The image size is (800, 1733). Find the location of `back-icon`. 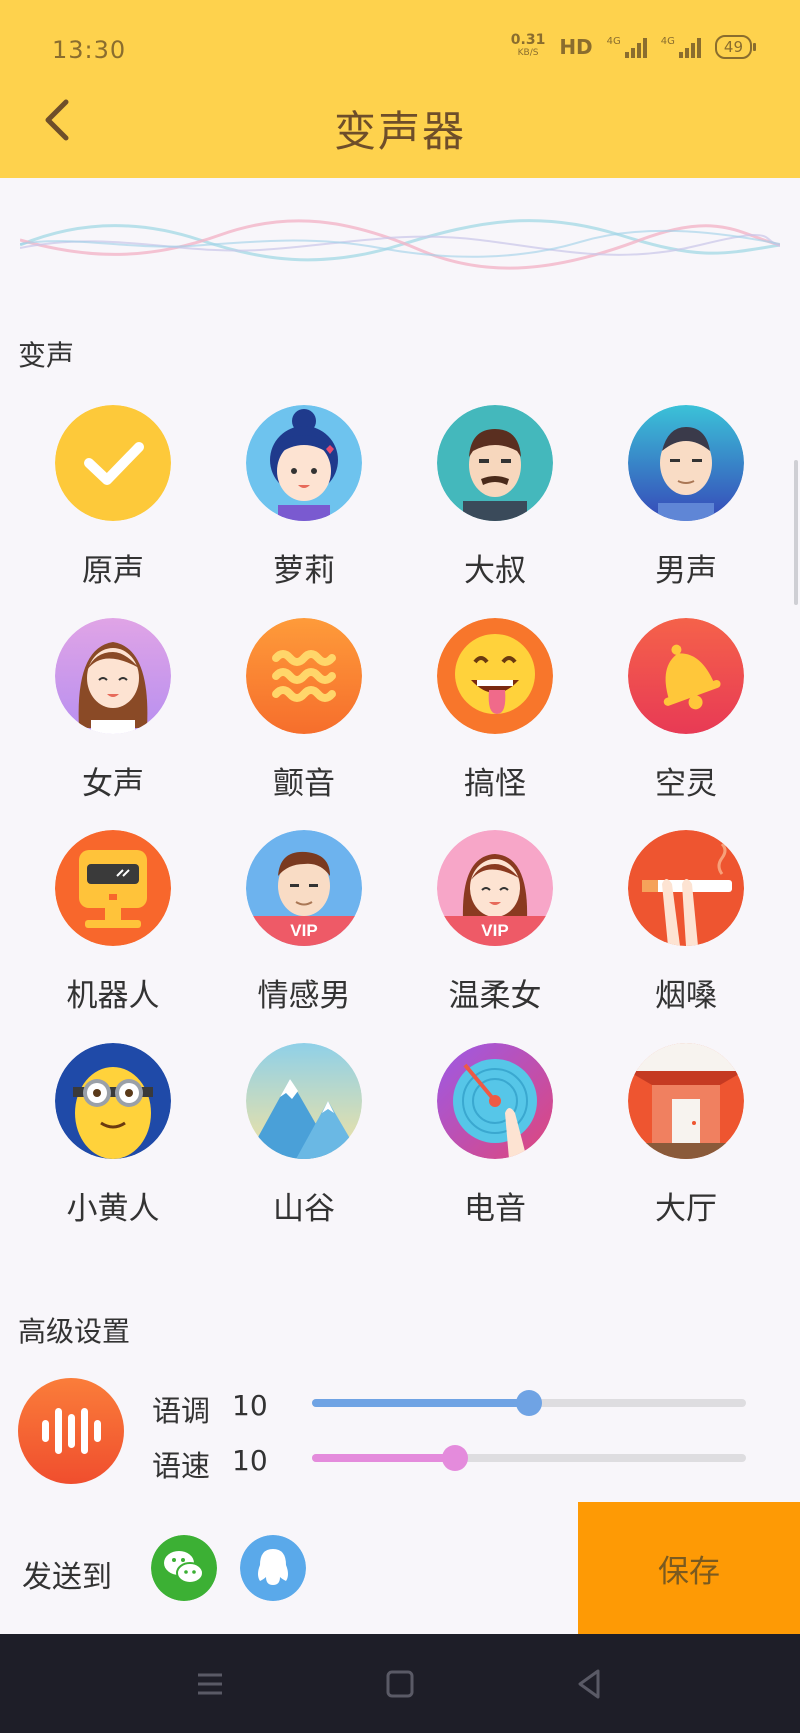

back-icon is located at coordinates (590, 1684).